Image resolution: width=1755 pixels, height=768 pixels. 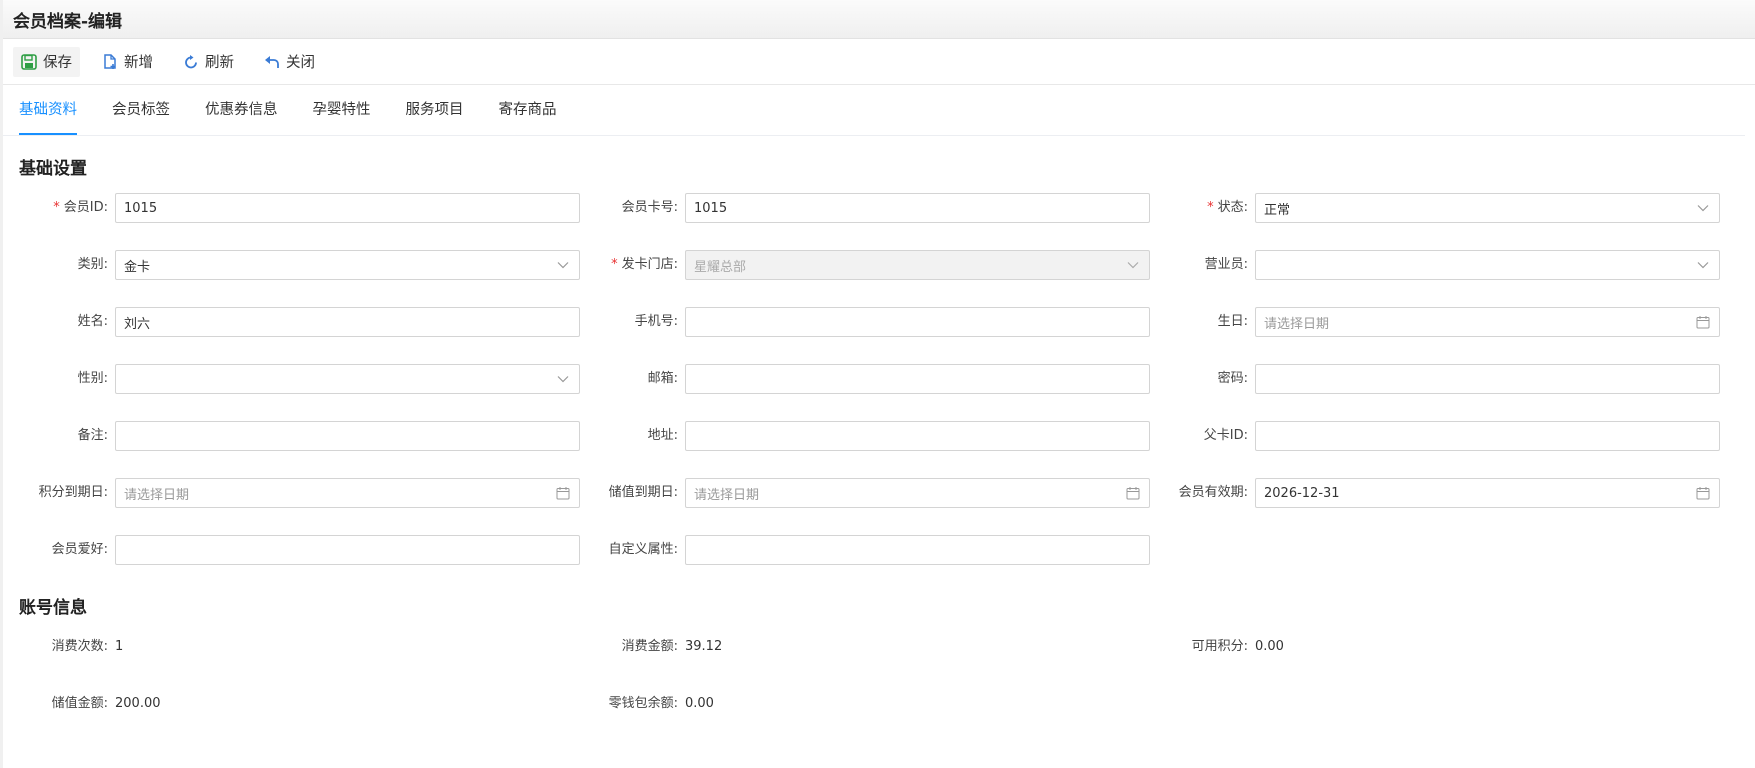 I want to click on add-label: 新增, so click(x=138, y=63).